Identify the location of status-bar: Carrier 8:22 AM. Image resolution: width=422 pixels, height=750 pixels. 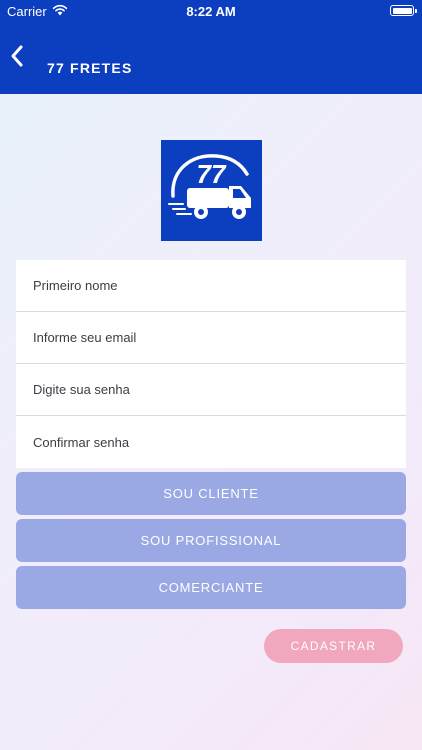
(211, 11).